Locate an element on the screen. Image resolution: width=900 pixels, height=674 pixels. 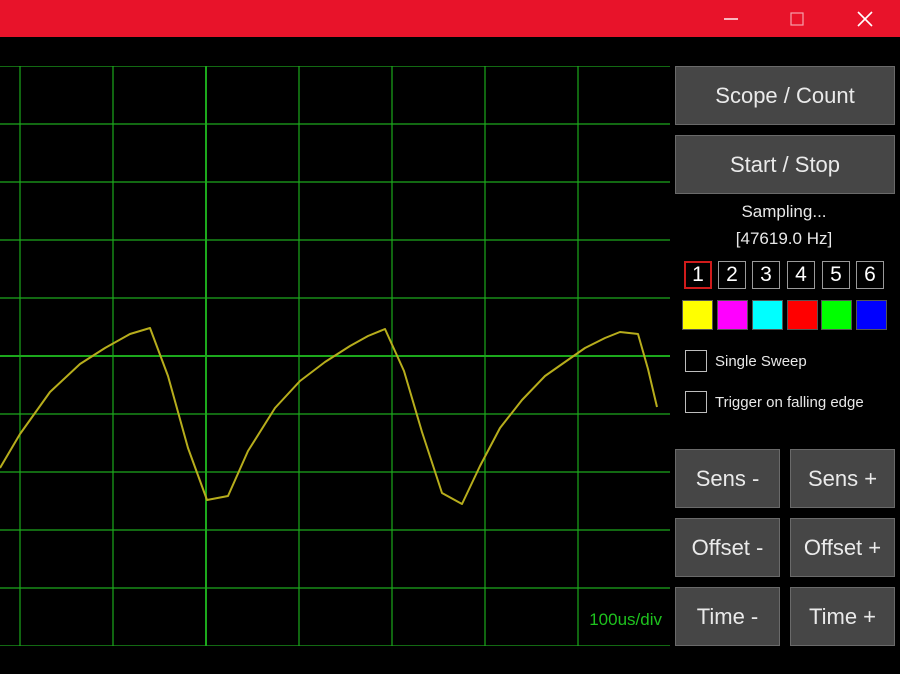
close-icon is located at coordinates (865, 19).